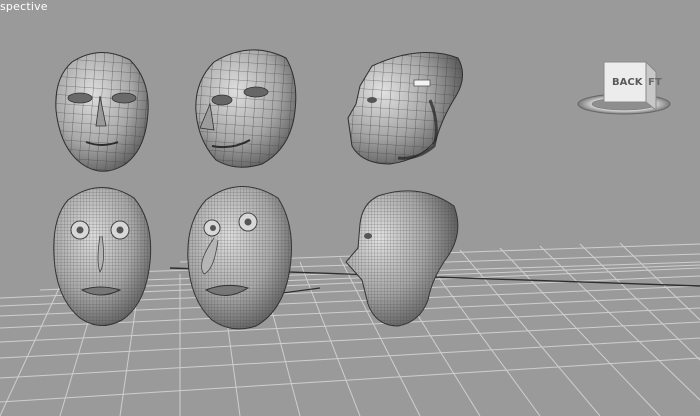  I want to click on viewcube-face-label: BACK, so click(627, 82).